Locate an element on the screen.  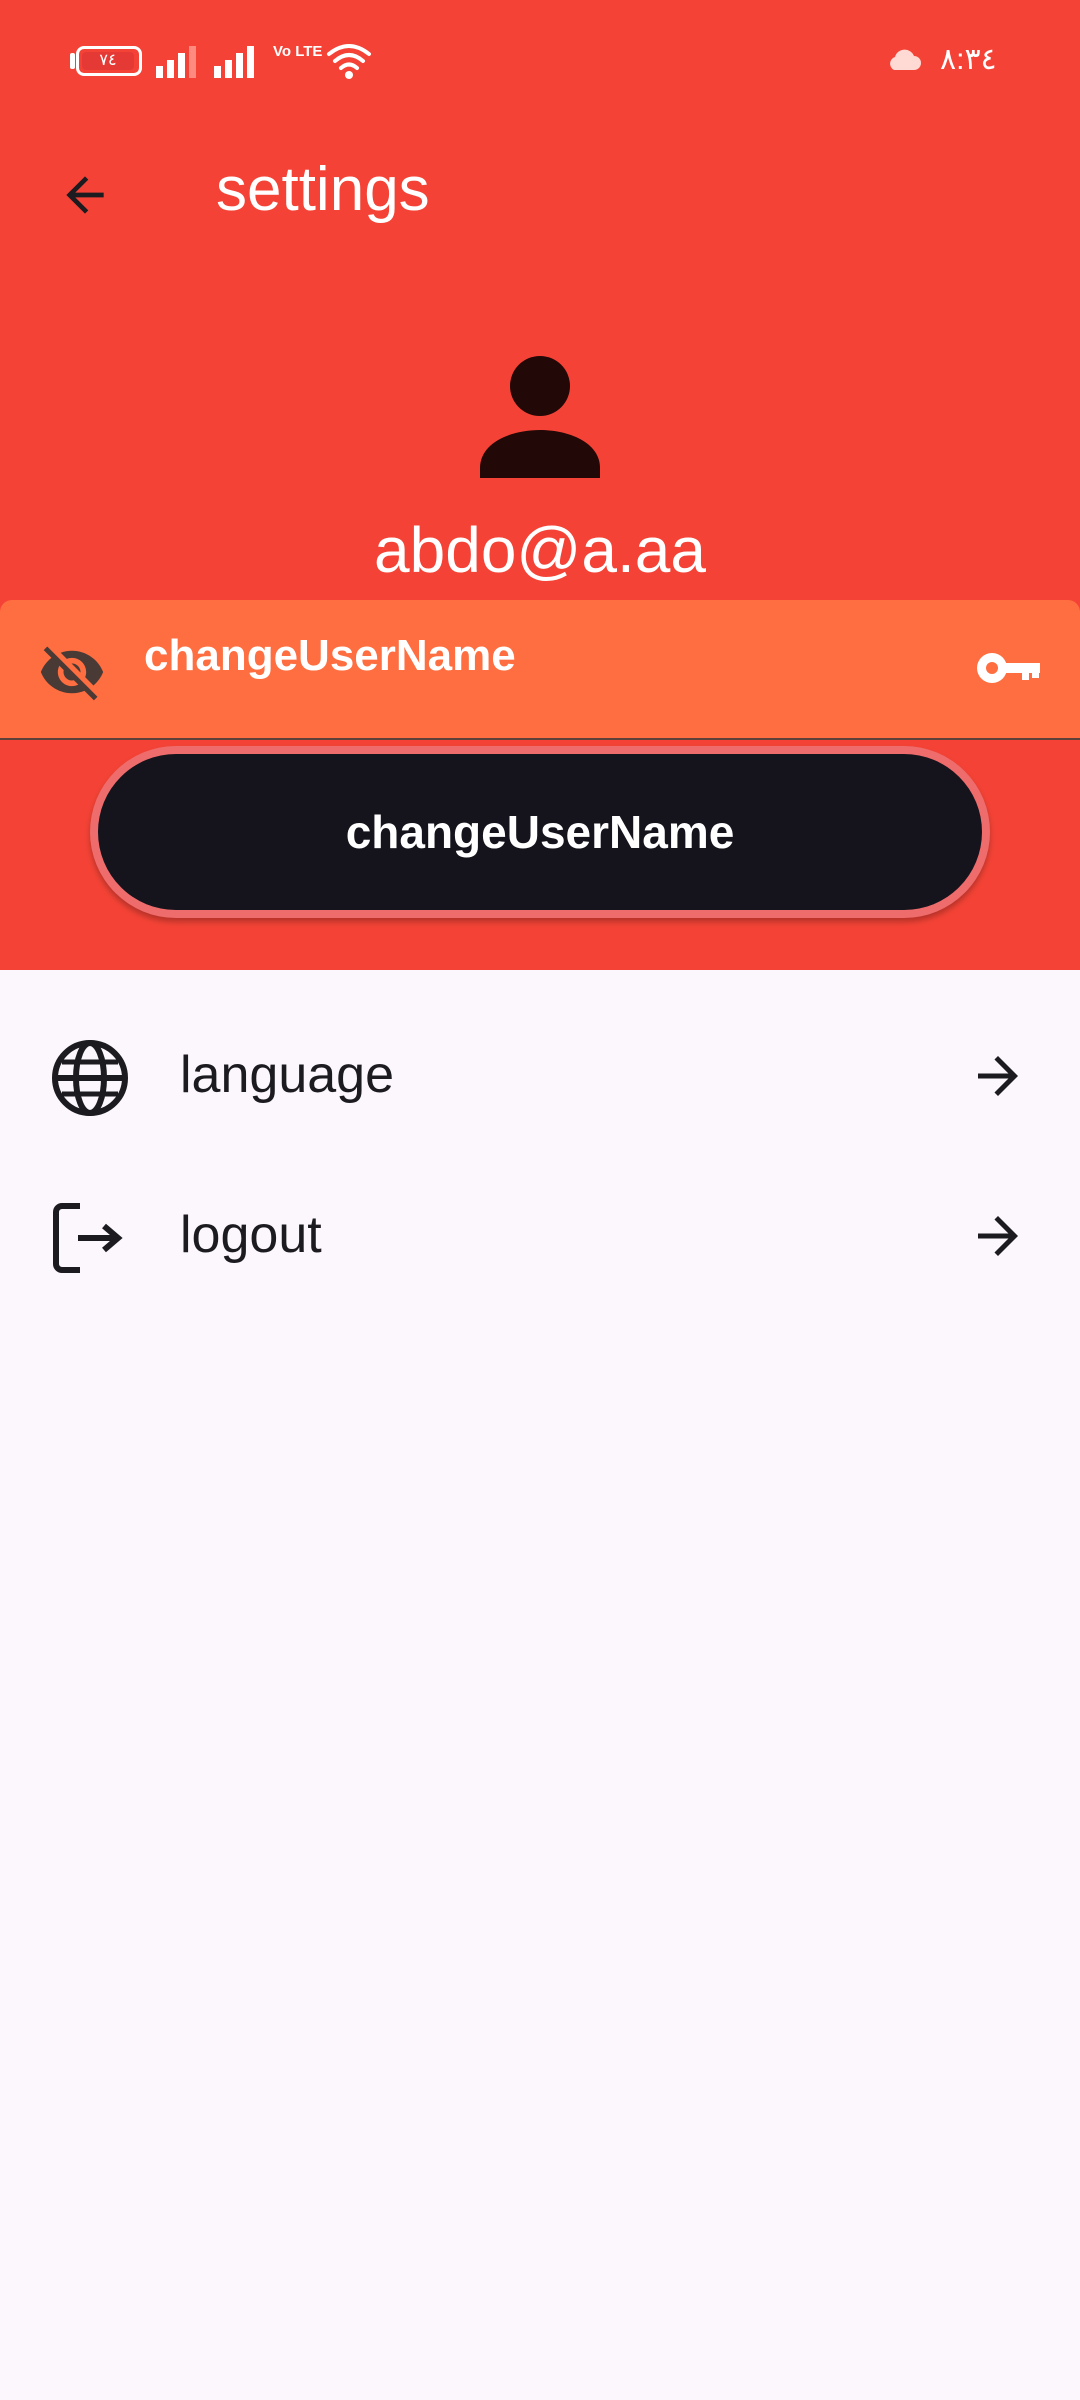
arrow-back-icon is located at coordinates (85, 195).